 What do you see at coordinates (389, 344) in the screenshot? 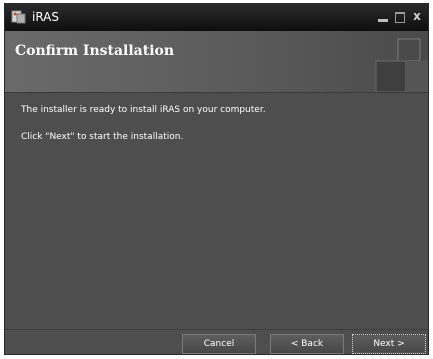
I see `next-button: Next >` at bounding box center [389, 344].